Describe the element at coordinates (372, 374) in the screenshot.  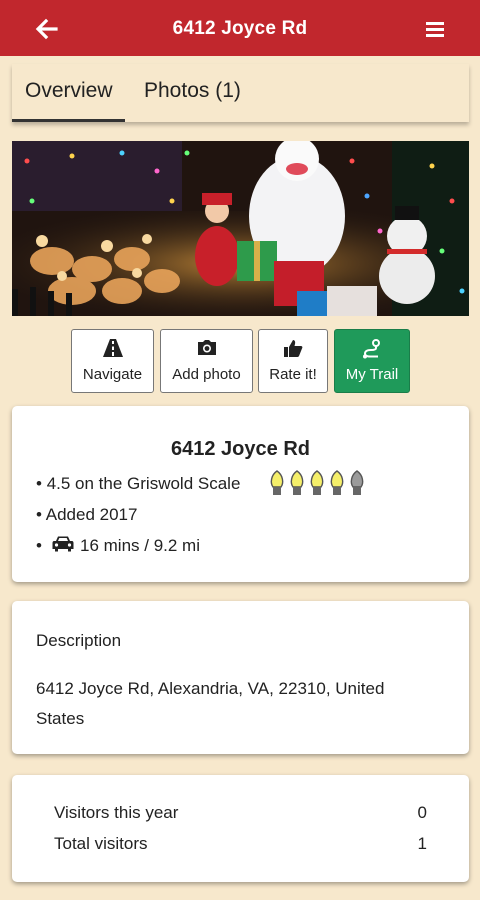
I see `my-trail-label: My Trail` at that location.